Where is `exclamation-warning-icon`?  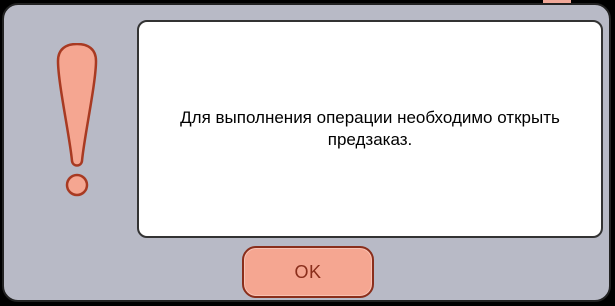
exclamation-warning-icon is located at coordinates (77, 120).